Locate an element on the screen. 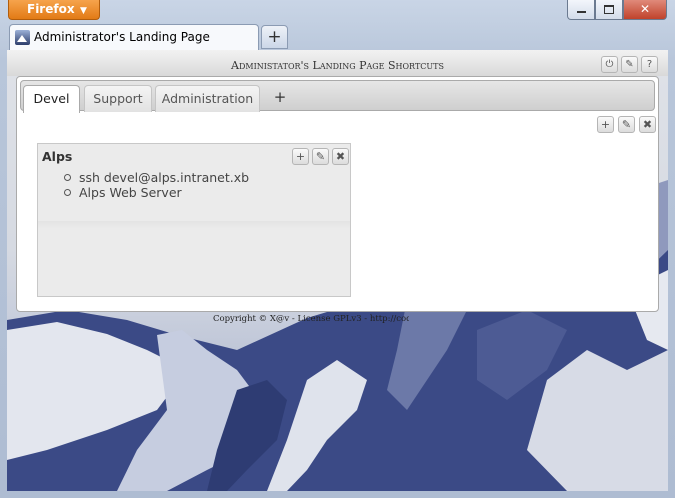 The width and height of the screenshot is (675, 498). settings-button: ✎ is located at coordinates (629, 64).